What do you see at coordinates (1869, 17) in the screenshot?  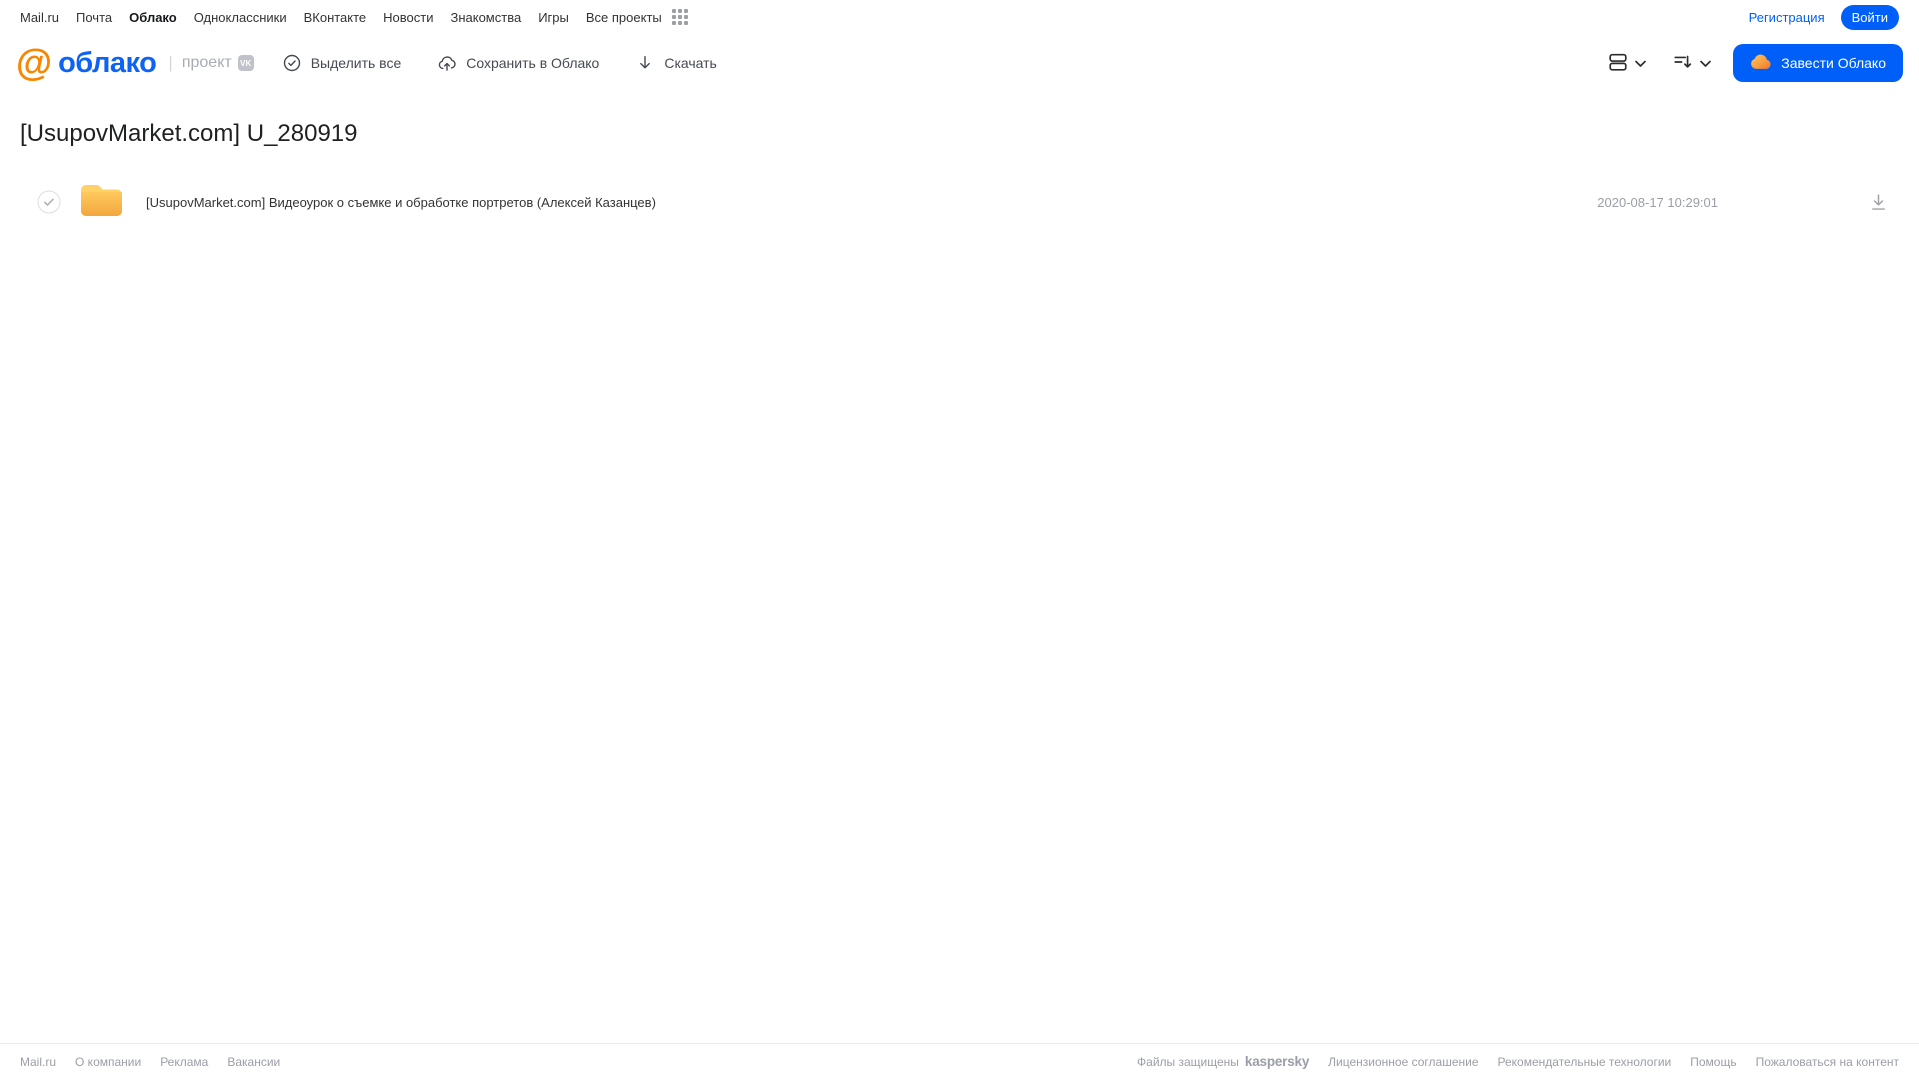 I see `login-button: Войти` at bounding box center [1869, 17].